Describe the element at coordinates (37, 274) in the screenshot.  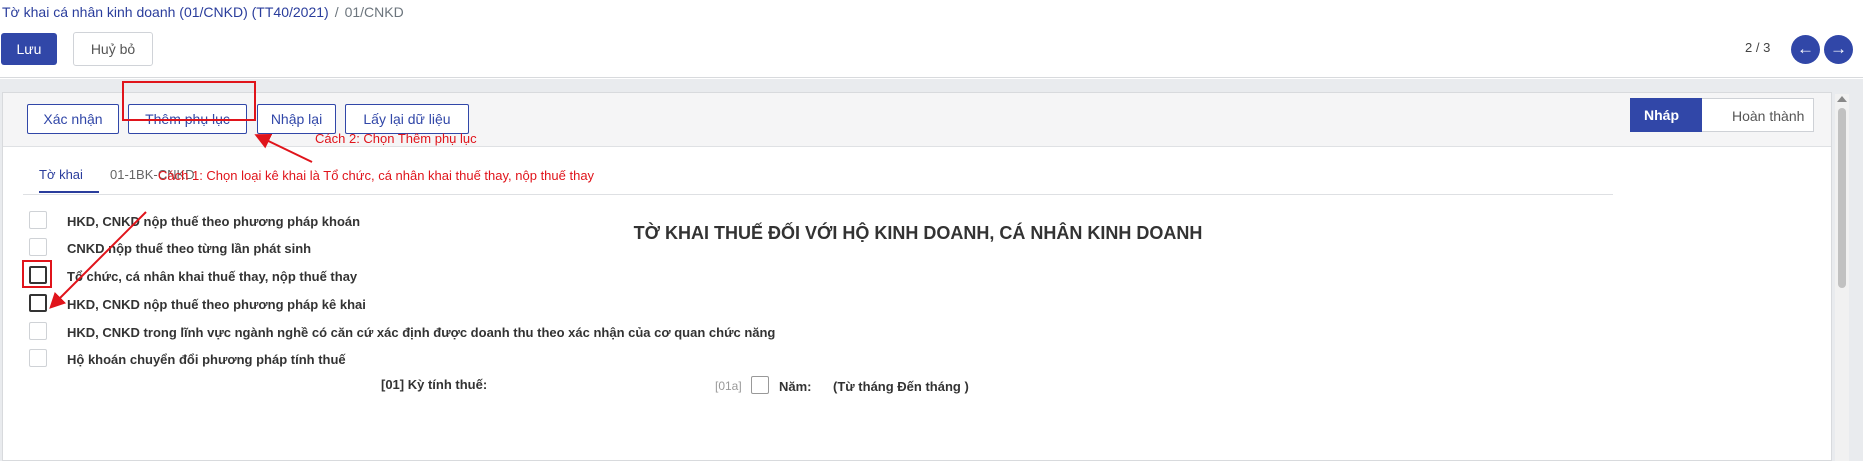
I see `highlight-checkbox` at that location.